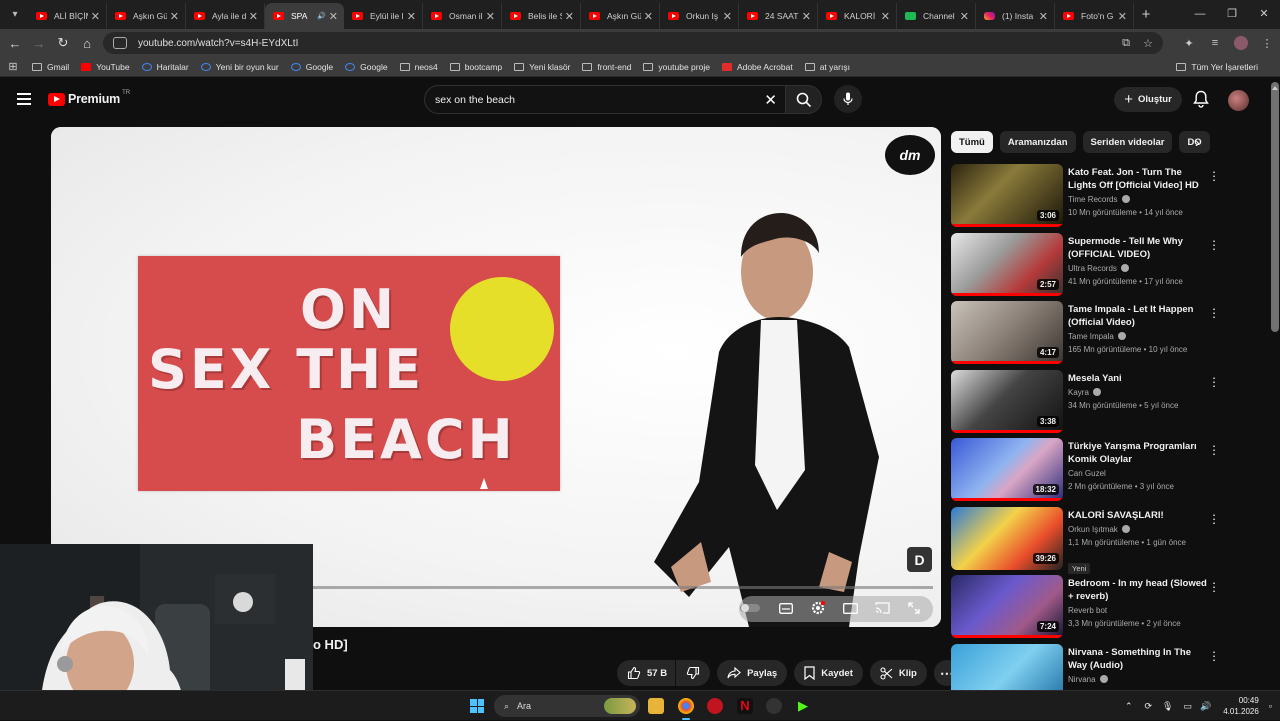  What do you see at coordinates (778, 16) in the screenshot?
I see `browser-tab: 24 SAAT ✕` at bounding box center [778, 16].